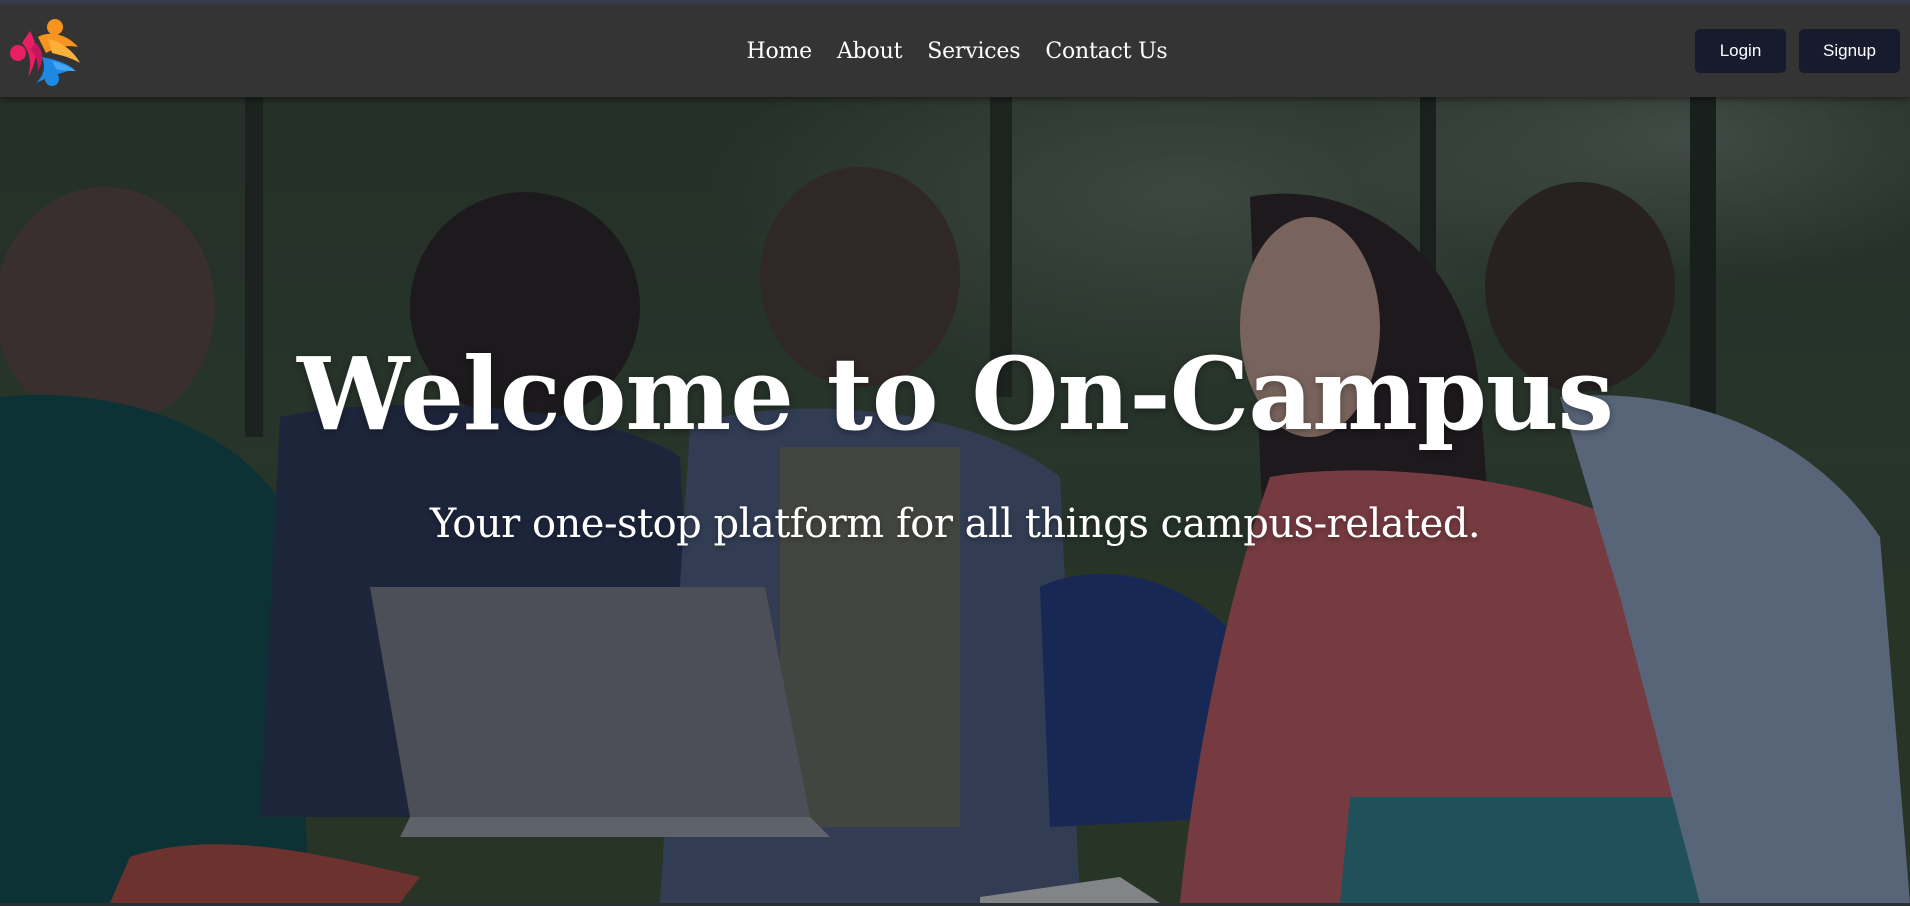 This screenshot has width=1910, height=906. Describe the element at coordinates (973, 51) in the screenshot. I see `nav-services-link: Services` at that location.